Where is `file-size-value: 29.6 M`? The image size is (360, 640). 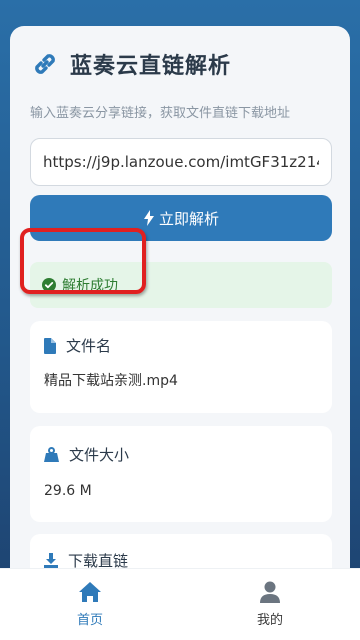 file-size-value: 29.6 M is located at coordinates (68, 491).